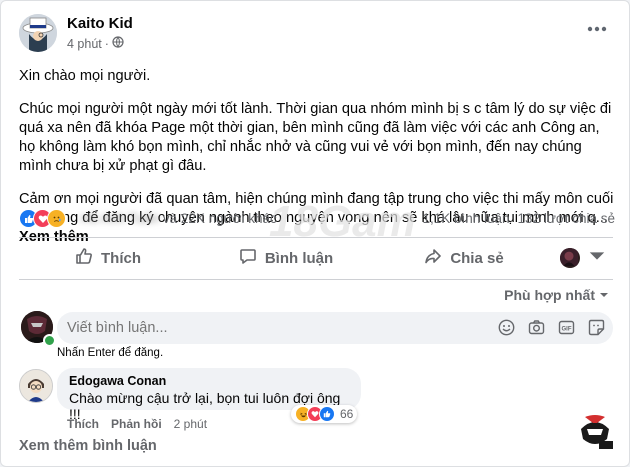 The height and width of the screenshot is (467, 630). I want to click on share-label: Chia sẻ, so click(477, 258).